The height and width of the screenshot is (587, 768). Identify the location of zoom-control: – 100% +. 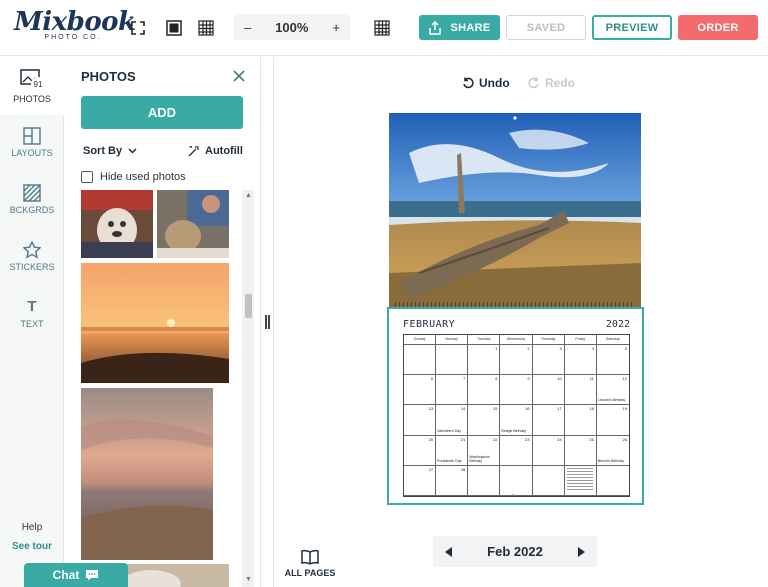
(292, 27).